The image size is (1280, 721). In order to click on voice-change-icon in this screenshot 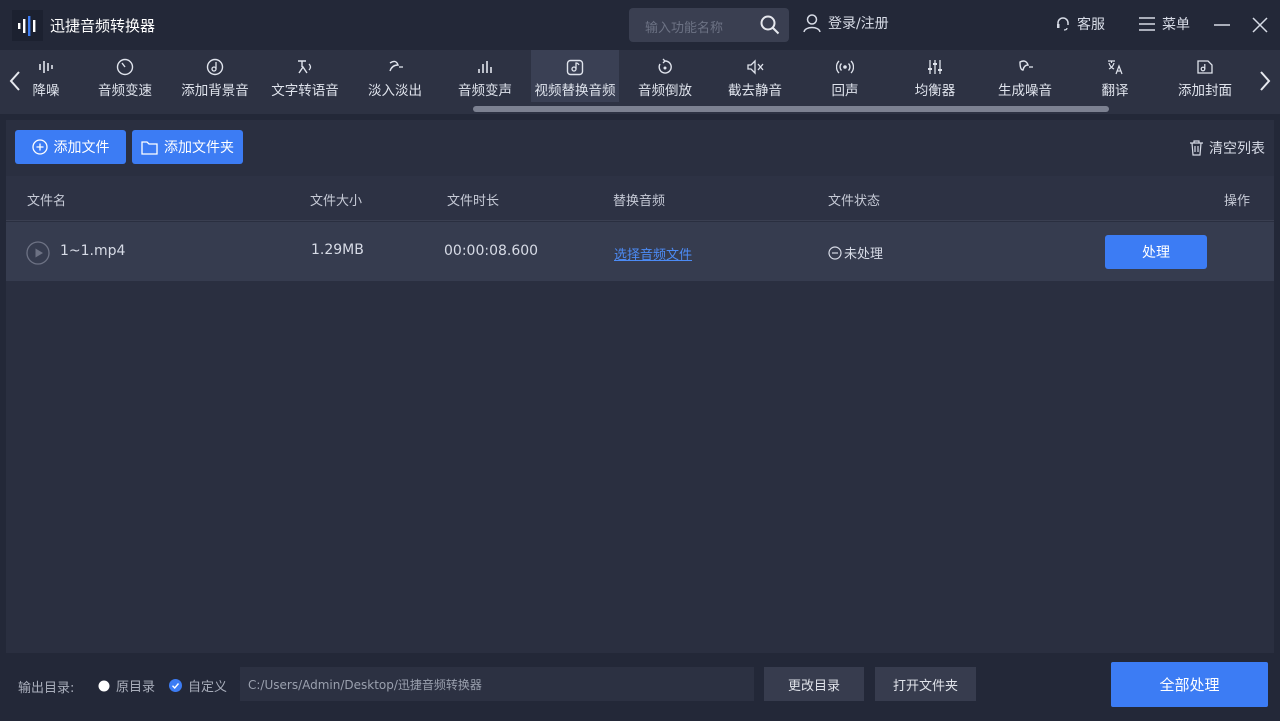, I will do `click(485, 67)`.